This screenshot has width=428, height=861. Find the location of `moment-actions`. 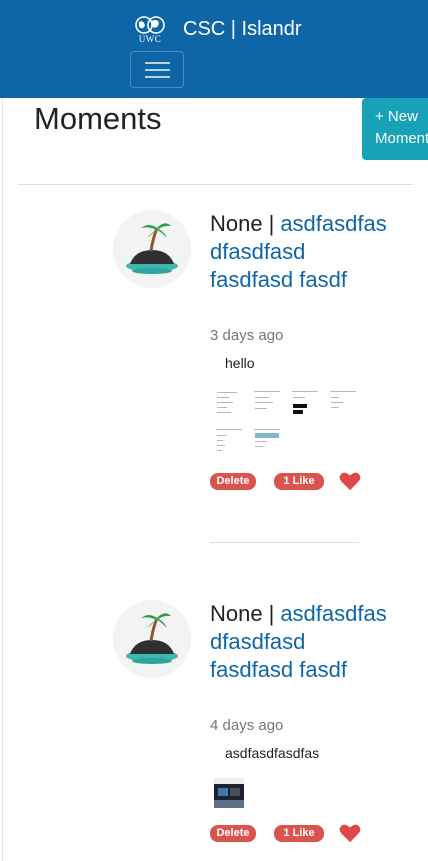

moment-actions is located at coordinates (290, 580).